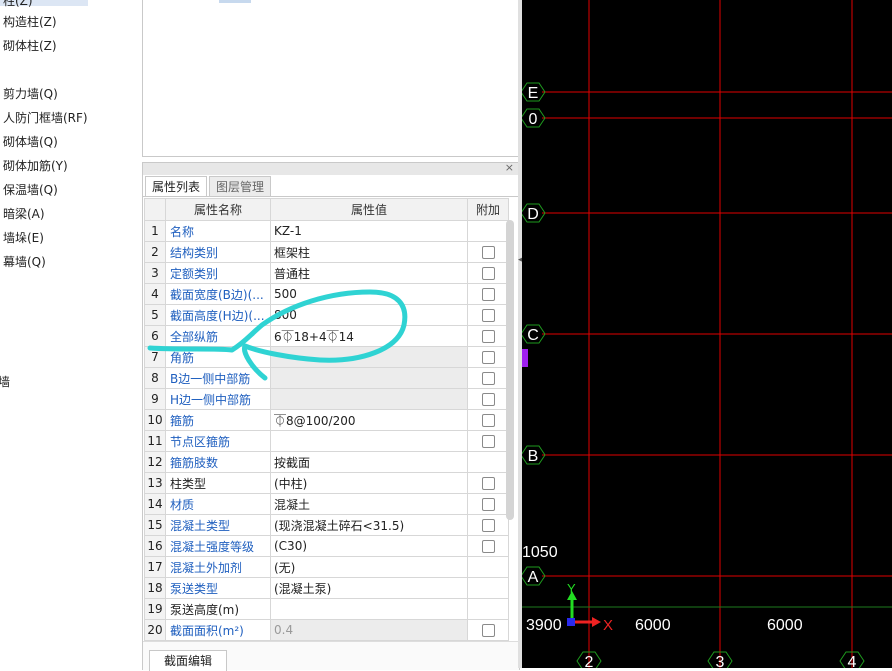  I want to click on table-row: 1 名称 KZ-1, so click(326, 231).